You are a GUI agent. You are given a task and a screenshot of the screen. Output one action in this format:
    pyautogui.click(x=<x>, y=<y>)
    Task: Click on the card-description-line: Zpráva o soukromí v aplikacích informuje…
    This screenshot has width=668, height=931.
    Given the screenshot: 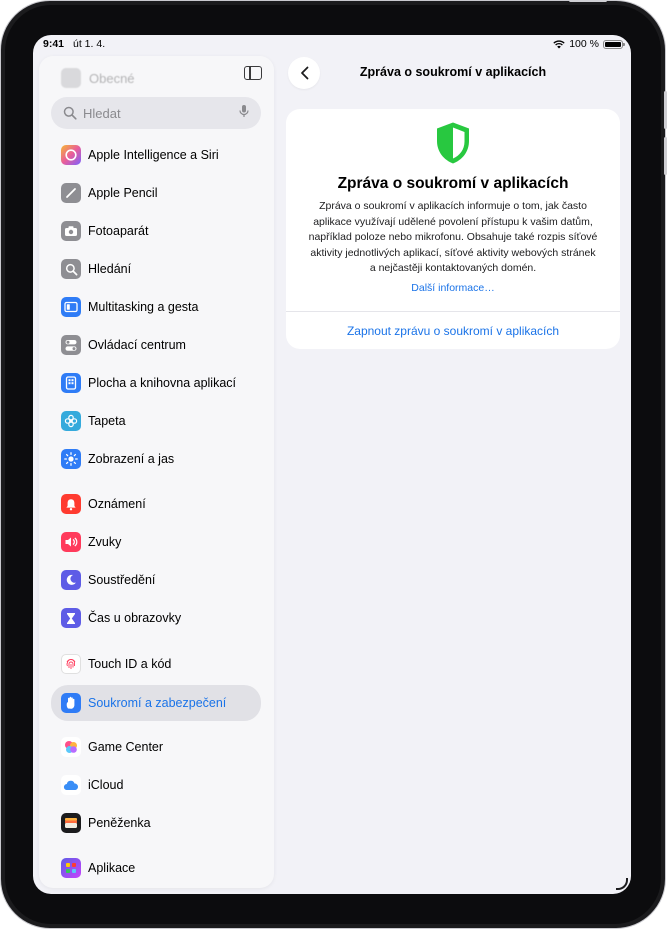 What is the action you would take?
    pyautogui.click(x=453, y=206)
    